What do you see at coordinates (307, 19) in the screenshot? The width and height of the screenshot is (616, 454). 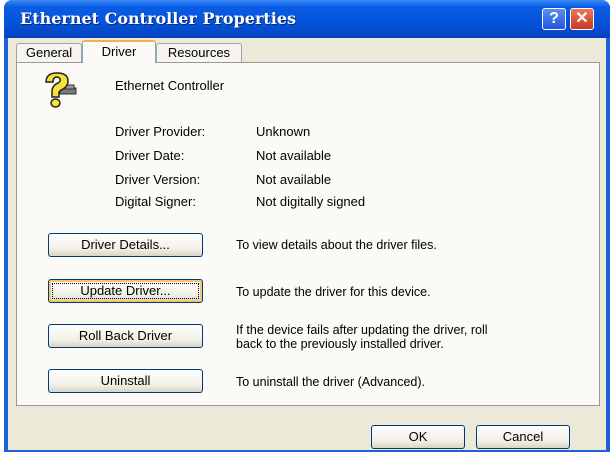 I see `title-bar: Ethernet Controller Properties ? ✕` at bounding box center [307, 19].